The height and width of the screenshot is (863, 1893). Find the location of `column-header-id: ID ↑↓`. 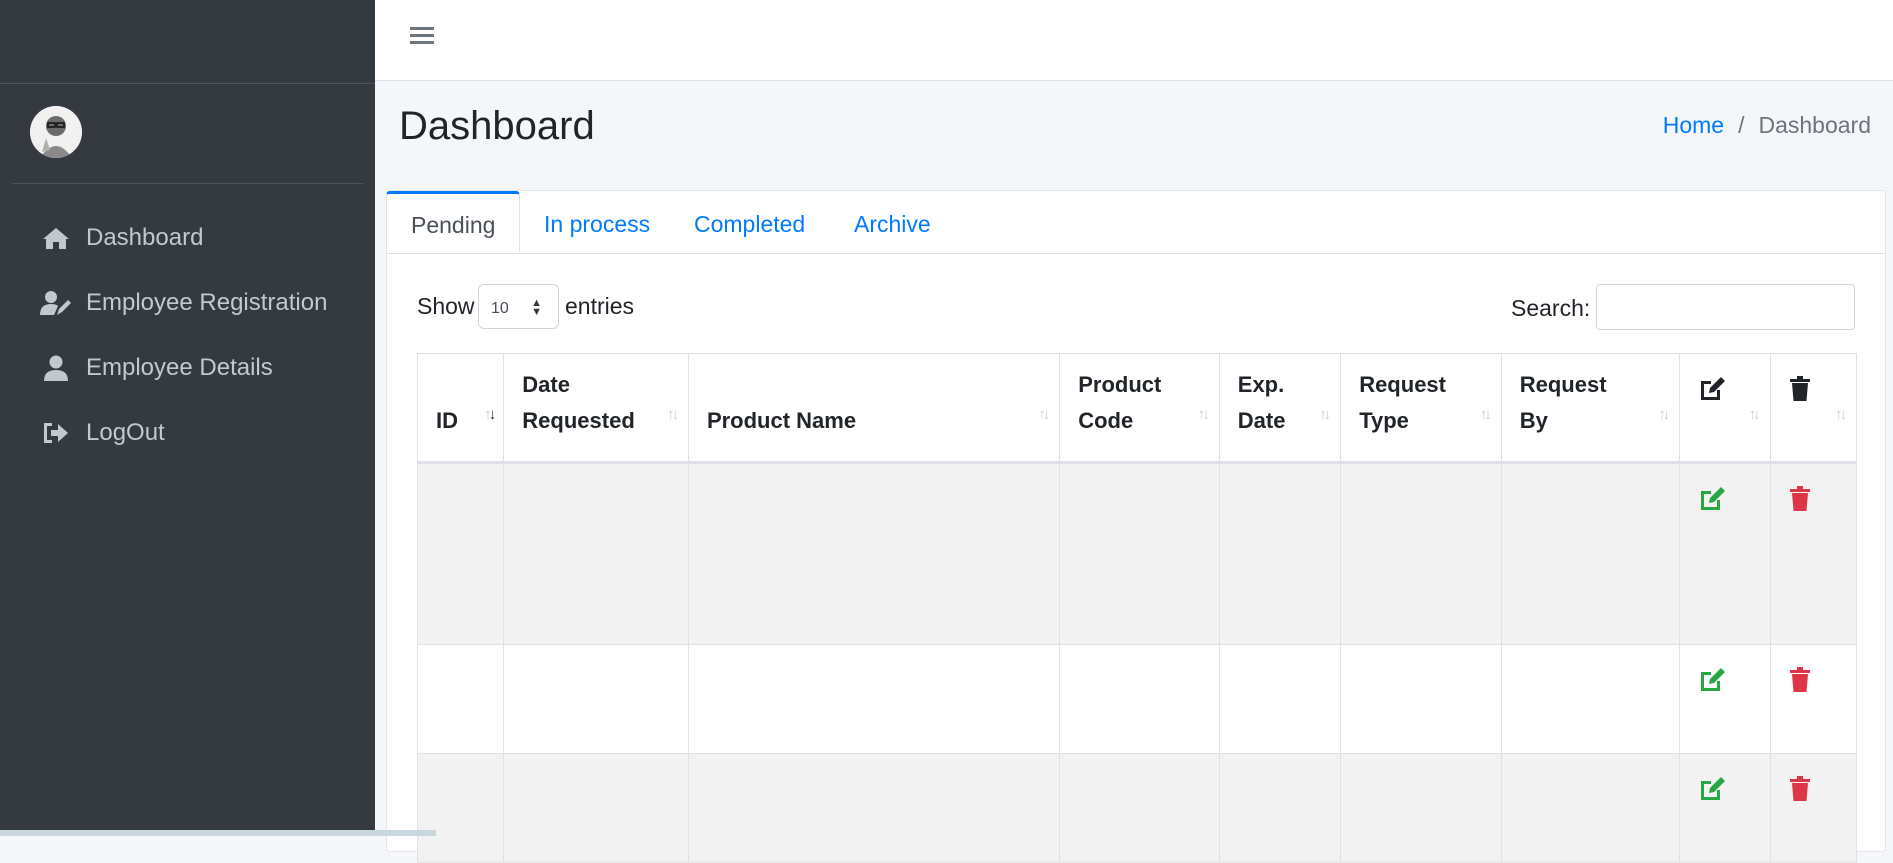

column-header-id: ID ↑↓ is located at coordinates (460, 408).